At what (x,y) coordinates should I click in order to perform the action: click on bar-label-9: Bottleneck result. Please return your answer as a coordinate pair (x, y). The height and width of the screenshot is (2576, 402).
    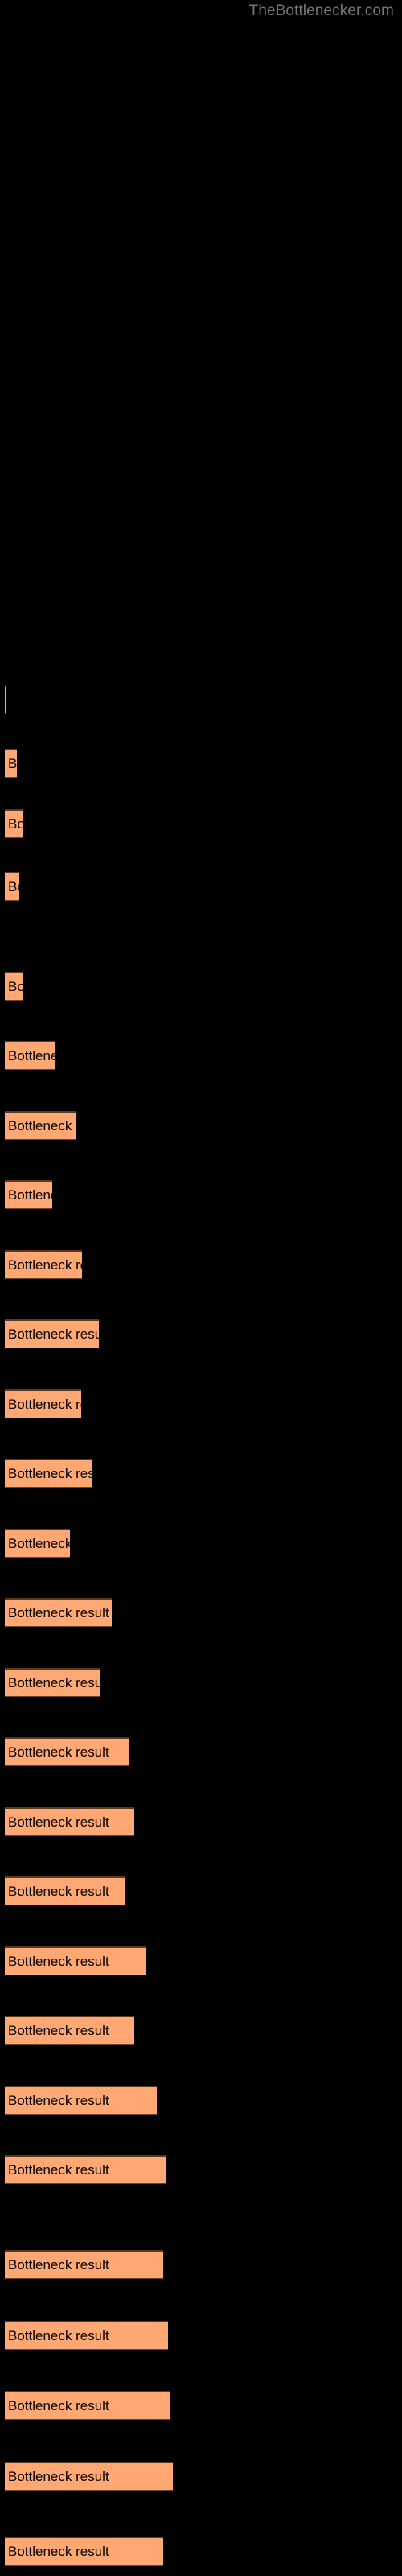
    Looking at the image, I should click on (45, 1265).